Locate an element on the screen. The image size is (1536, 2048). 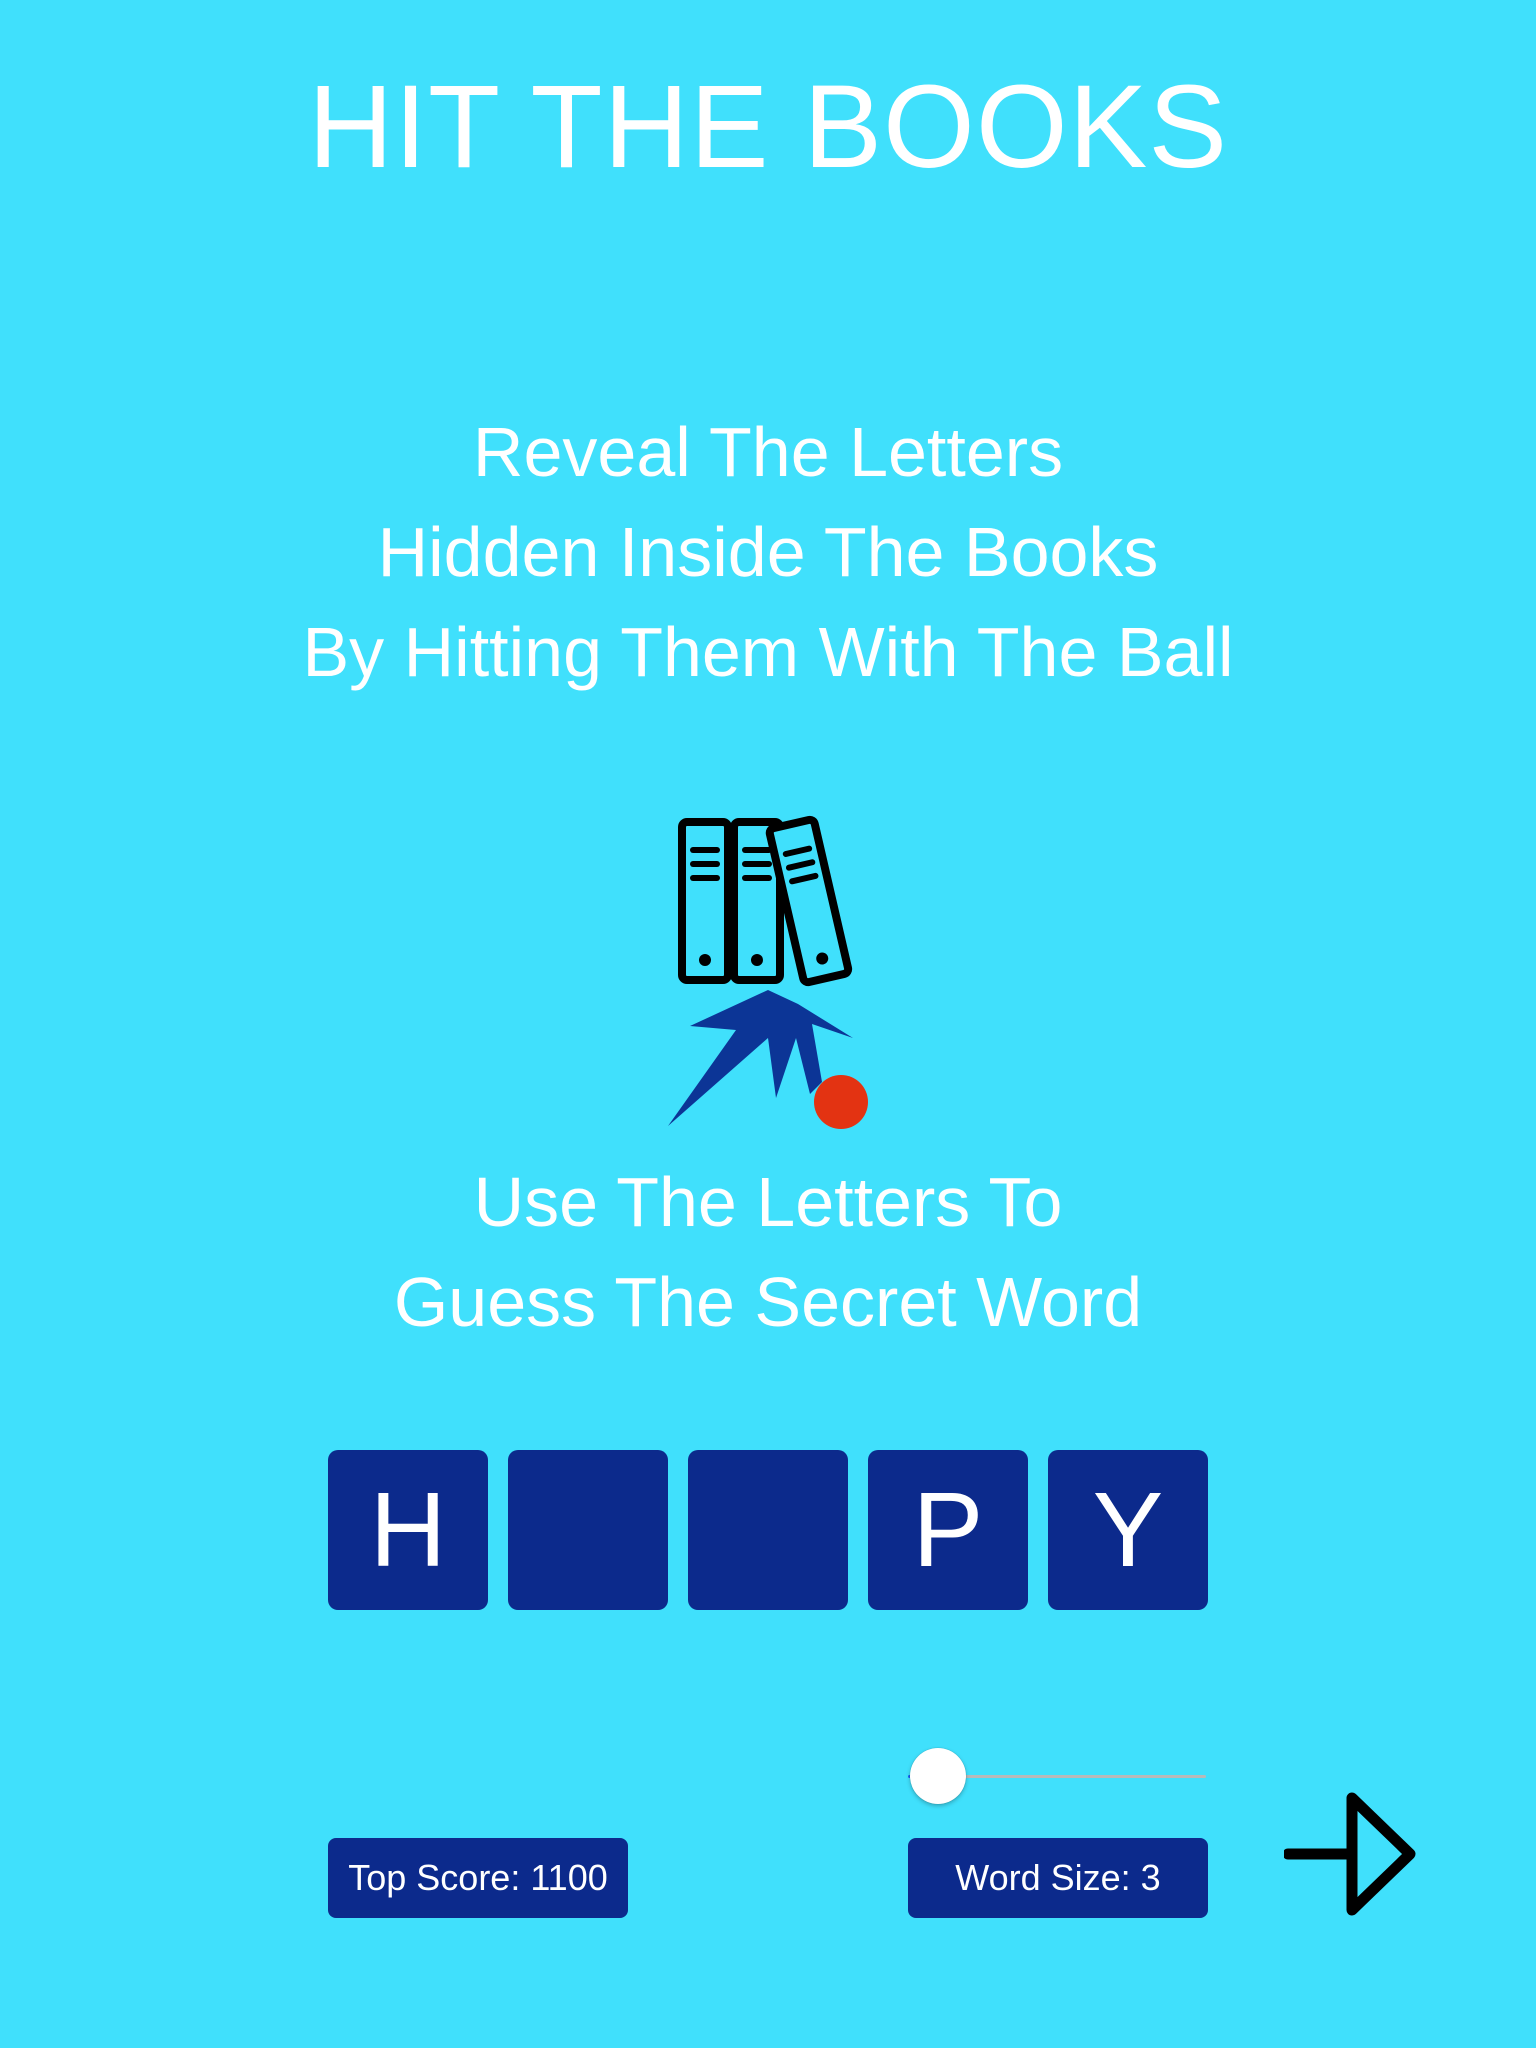
top-score-badge: Top Score: 1100 is located at coordinates (478, 1878).